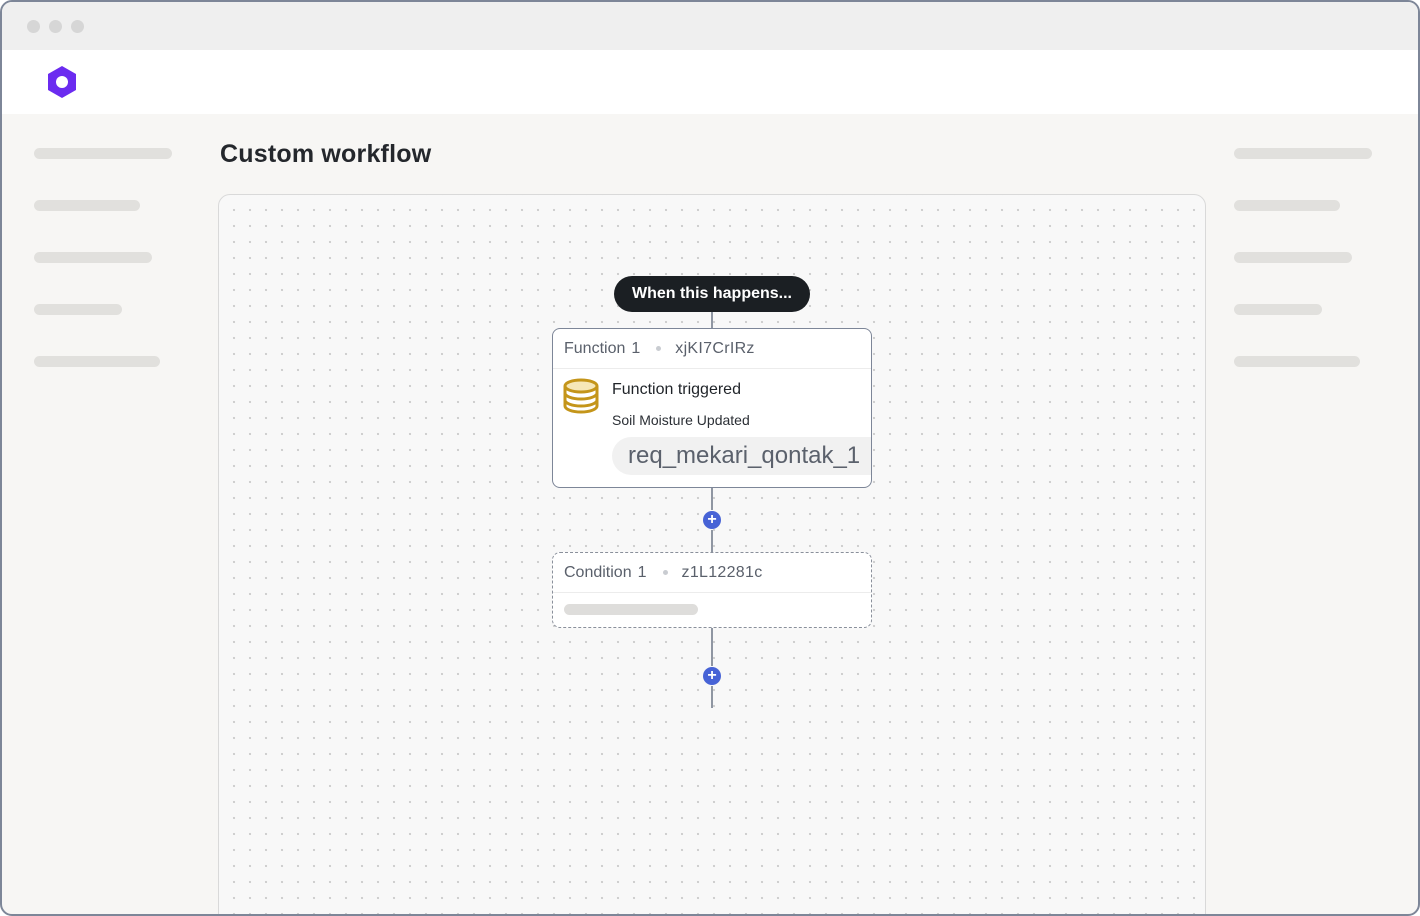 This screenshot has width=1420, height=916. What do you see at coordinates (581, 396) in the screenshot?
I see `database-icon` at bounding box center [581, 396].